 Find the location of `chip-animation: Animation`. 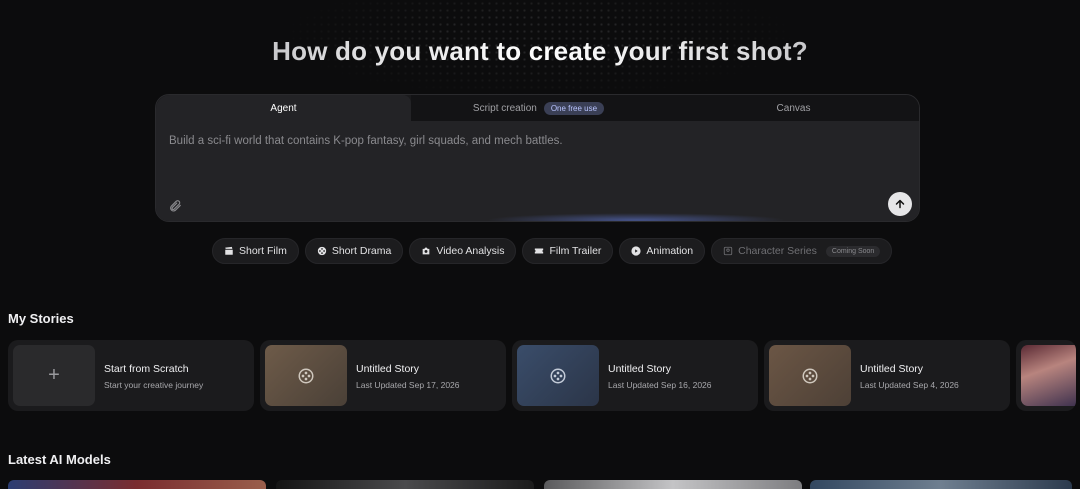

chip-animation: Animation is located at coordinates (662, 251).